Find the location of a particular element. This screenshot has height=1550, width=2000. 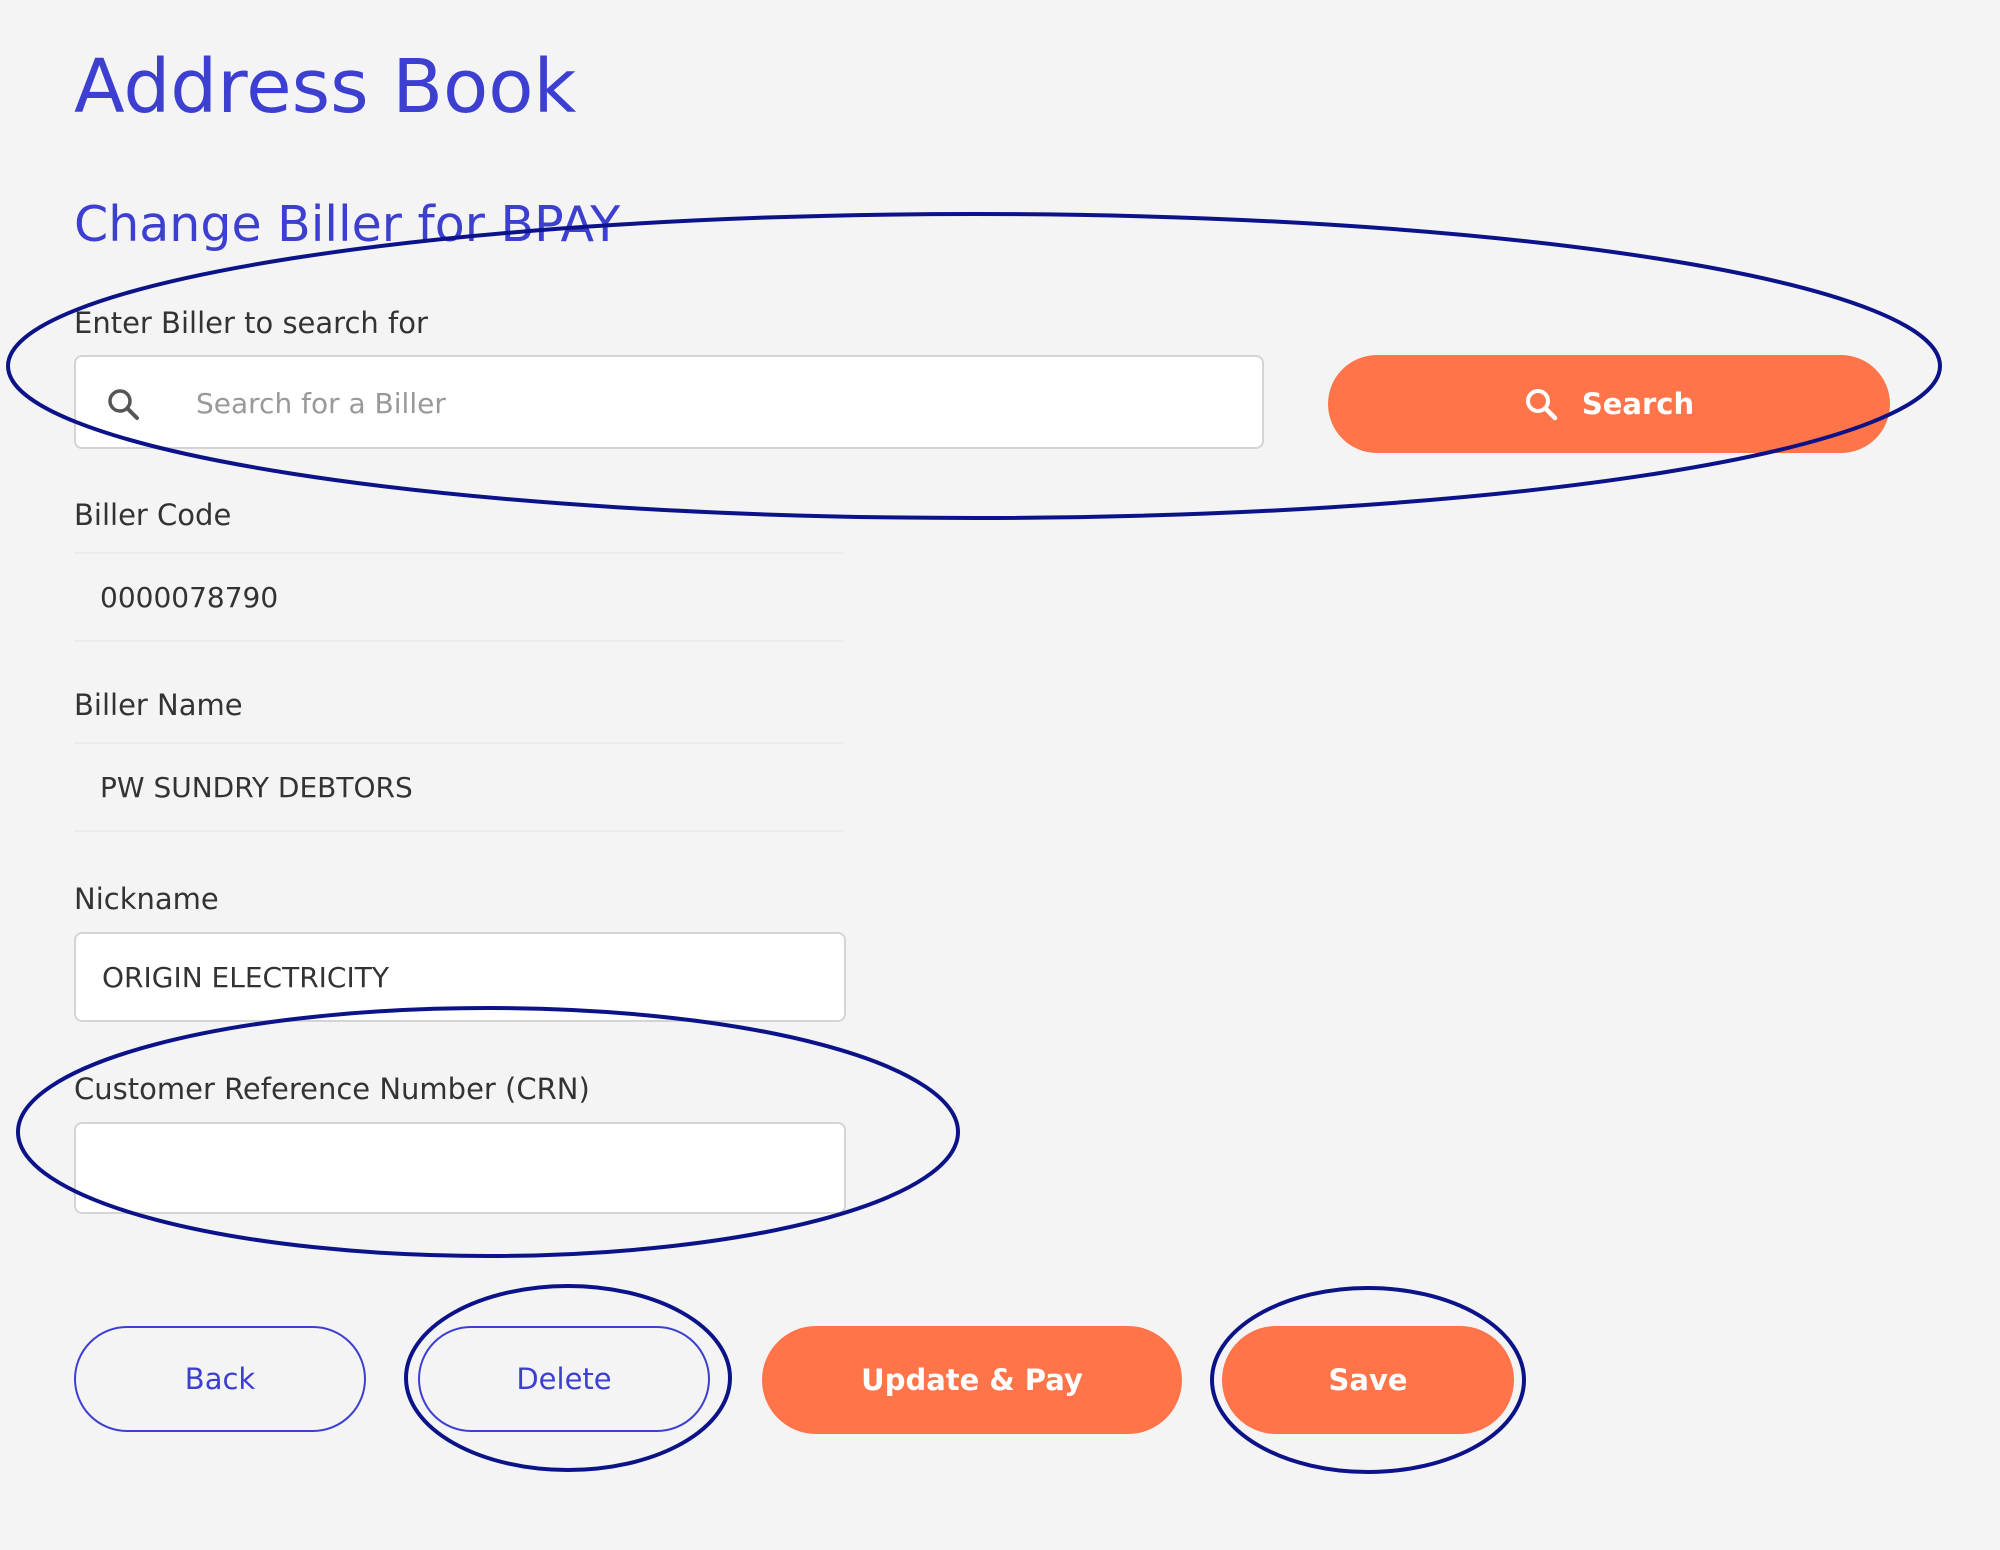

delete-button: Delete is located at coordinates (564, 1379).